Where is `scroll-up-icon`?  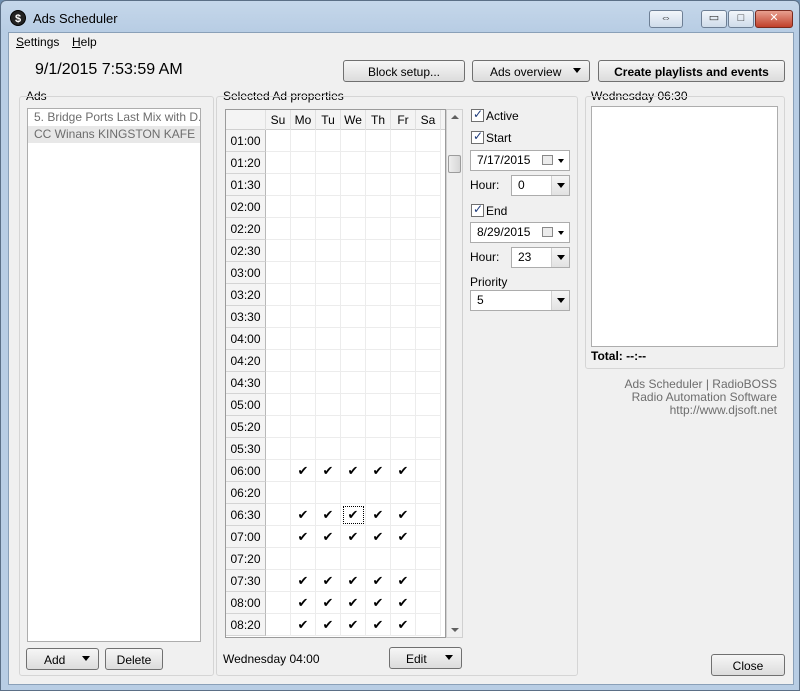
scroll-up-icon is located at coordinates (455, 117).